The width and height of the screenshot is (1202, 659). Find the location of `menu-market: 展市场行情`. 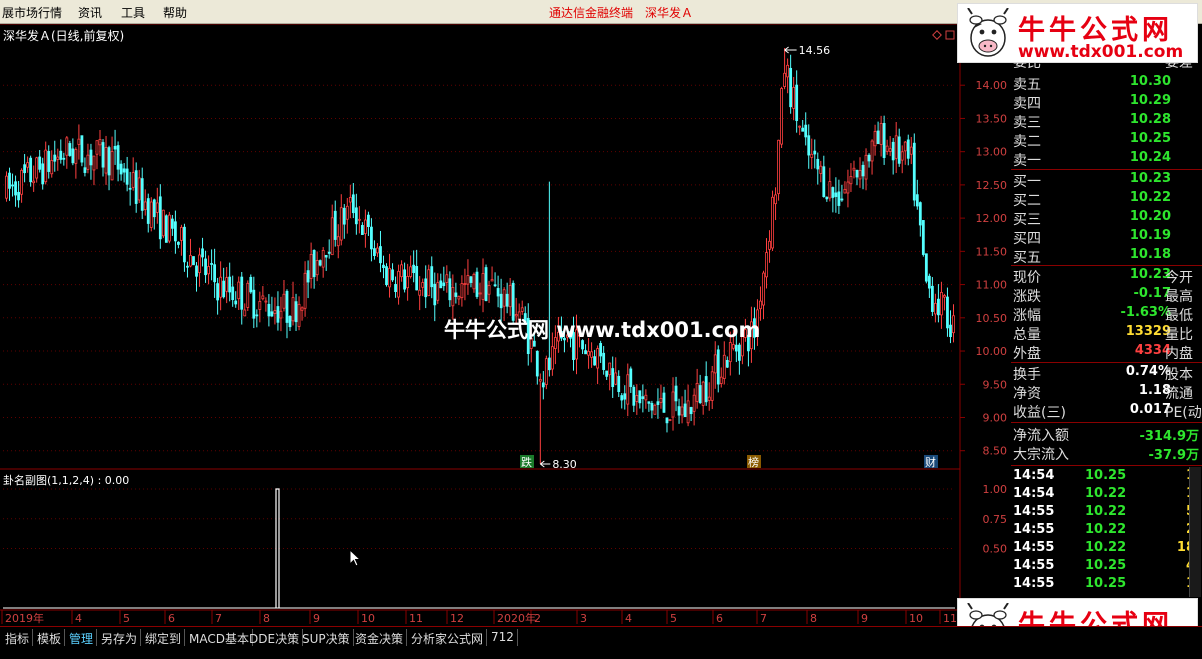

menu-market: 展市场行情 is located at coordinates (32, 12).